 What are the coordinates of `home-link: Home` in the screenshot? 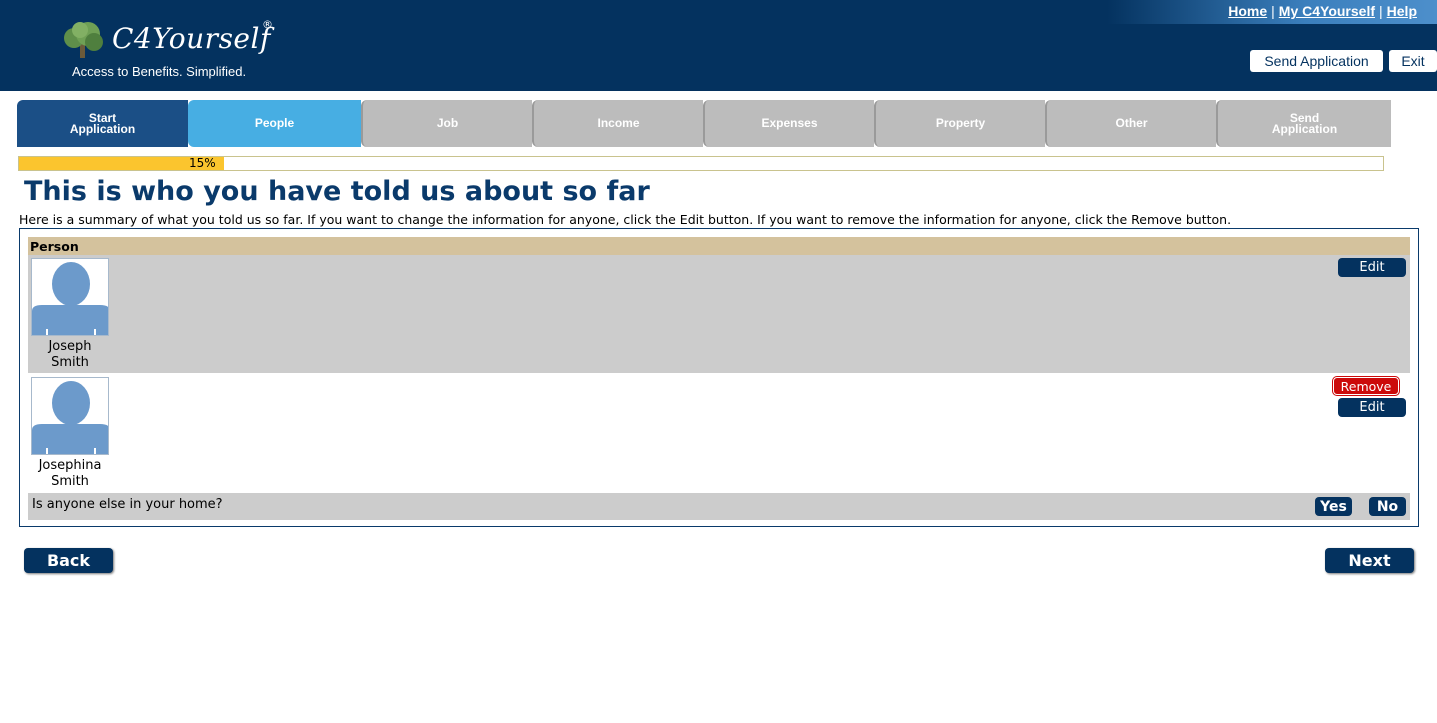 It's located at (1247, 11).